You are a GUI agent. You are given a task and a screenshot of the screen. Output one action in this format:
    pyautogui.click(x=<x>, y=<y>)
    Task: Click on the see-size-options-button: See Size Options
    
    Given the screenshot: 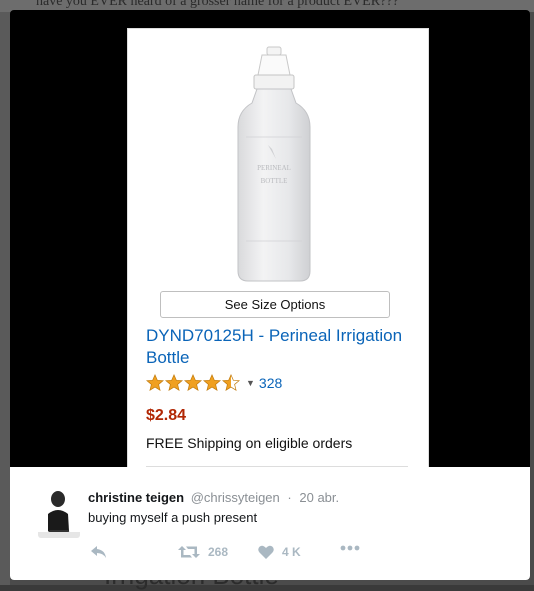 What is the action you would take?
    pyautogui.click(x=275, y=304)
    